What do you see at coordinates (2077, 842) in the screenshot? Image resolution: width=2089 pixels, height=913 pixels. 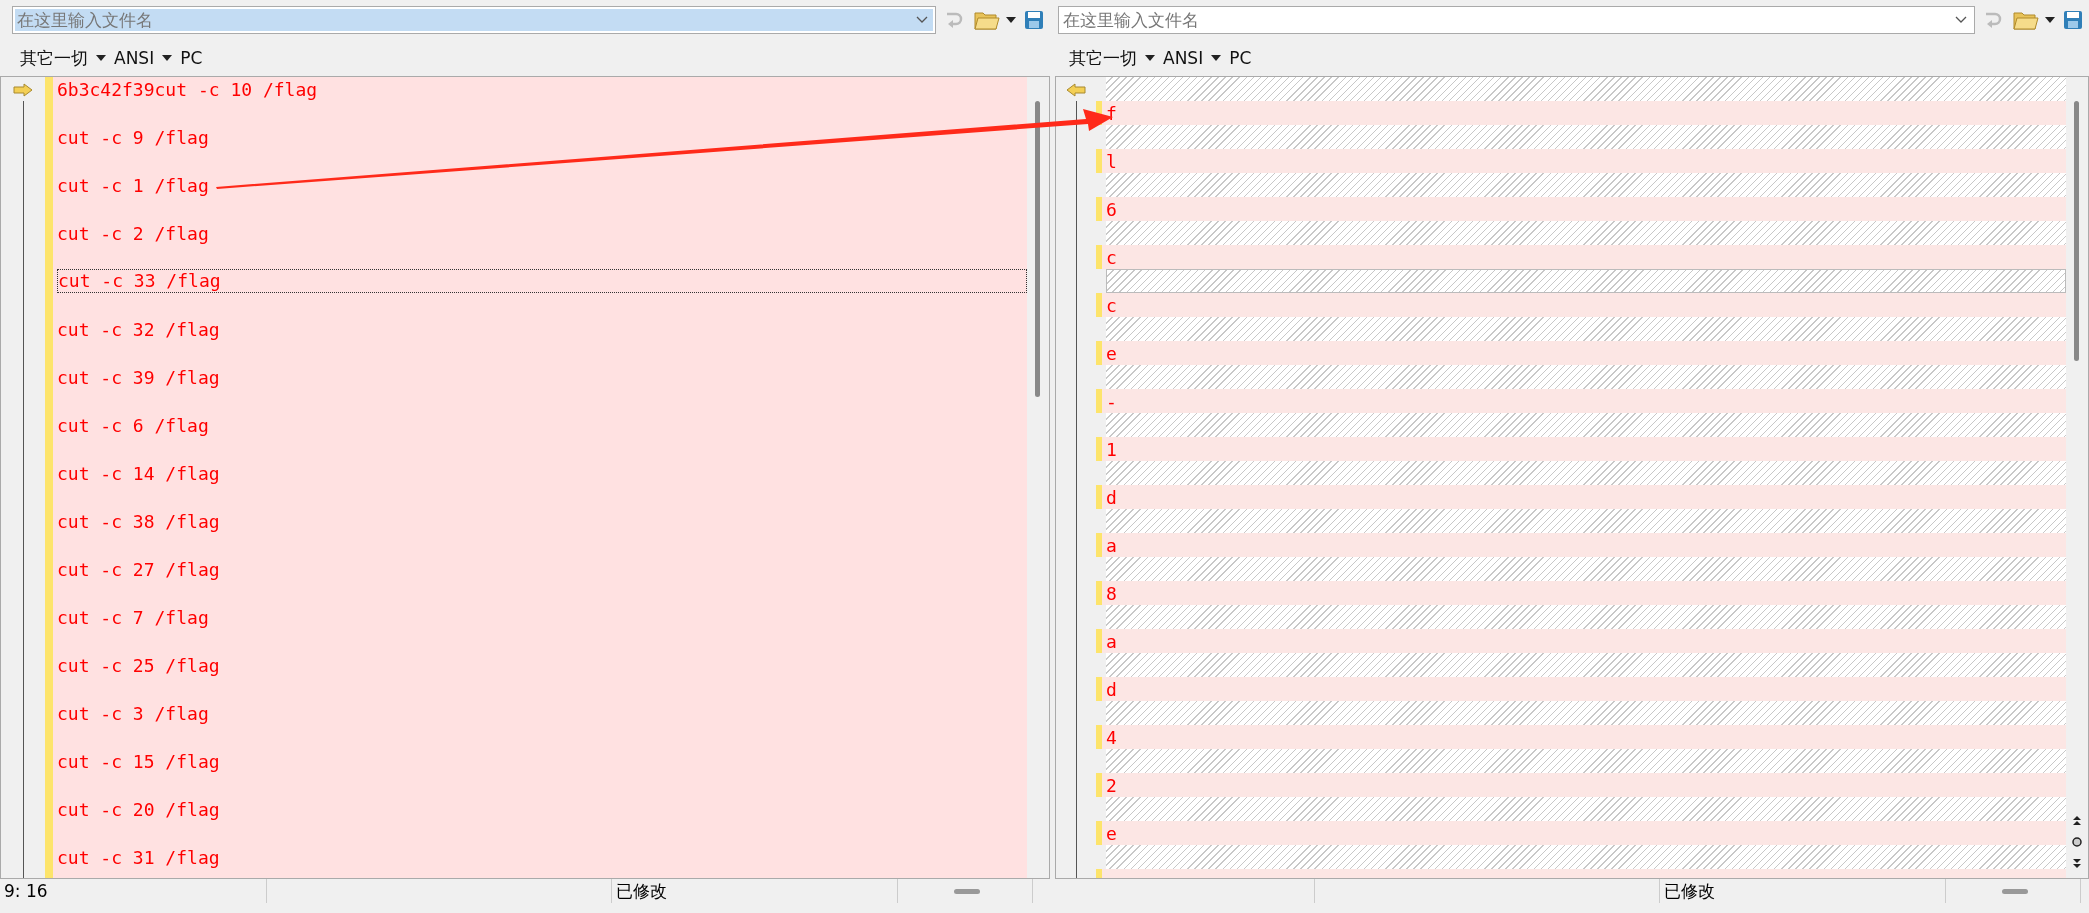 I see `circle-icon` at bounding box center [2077, 842].